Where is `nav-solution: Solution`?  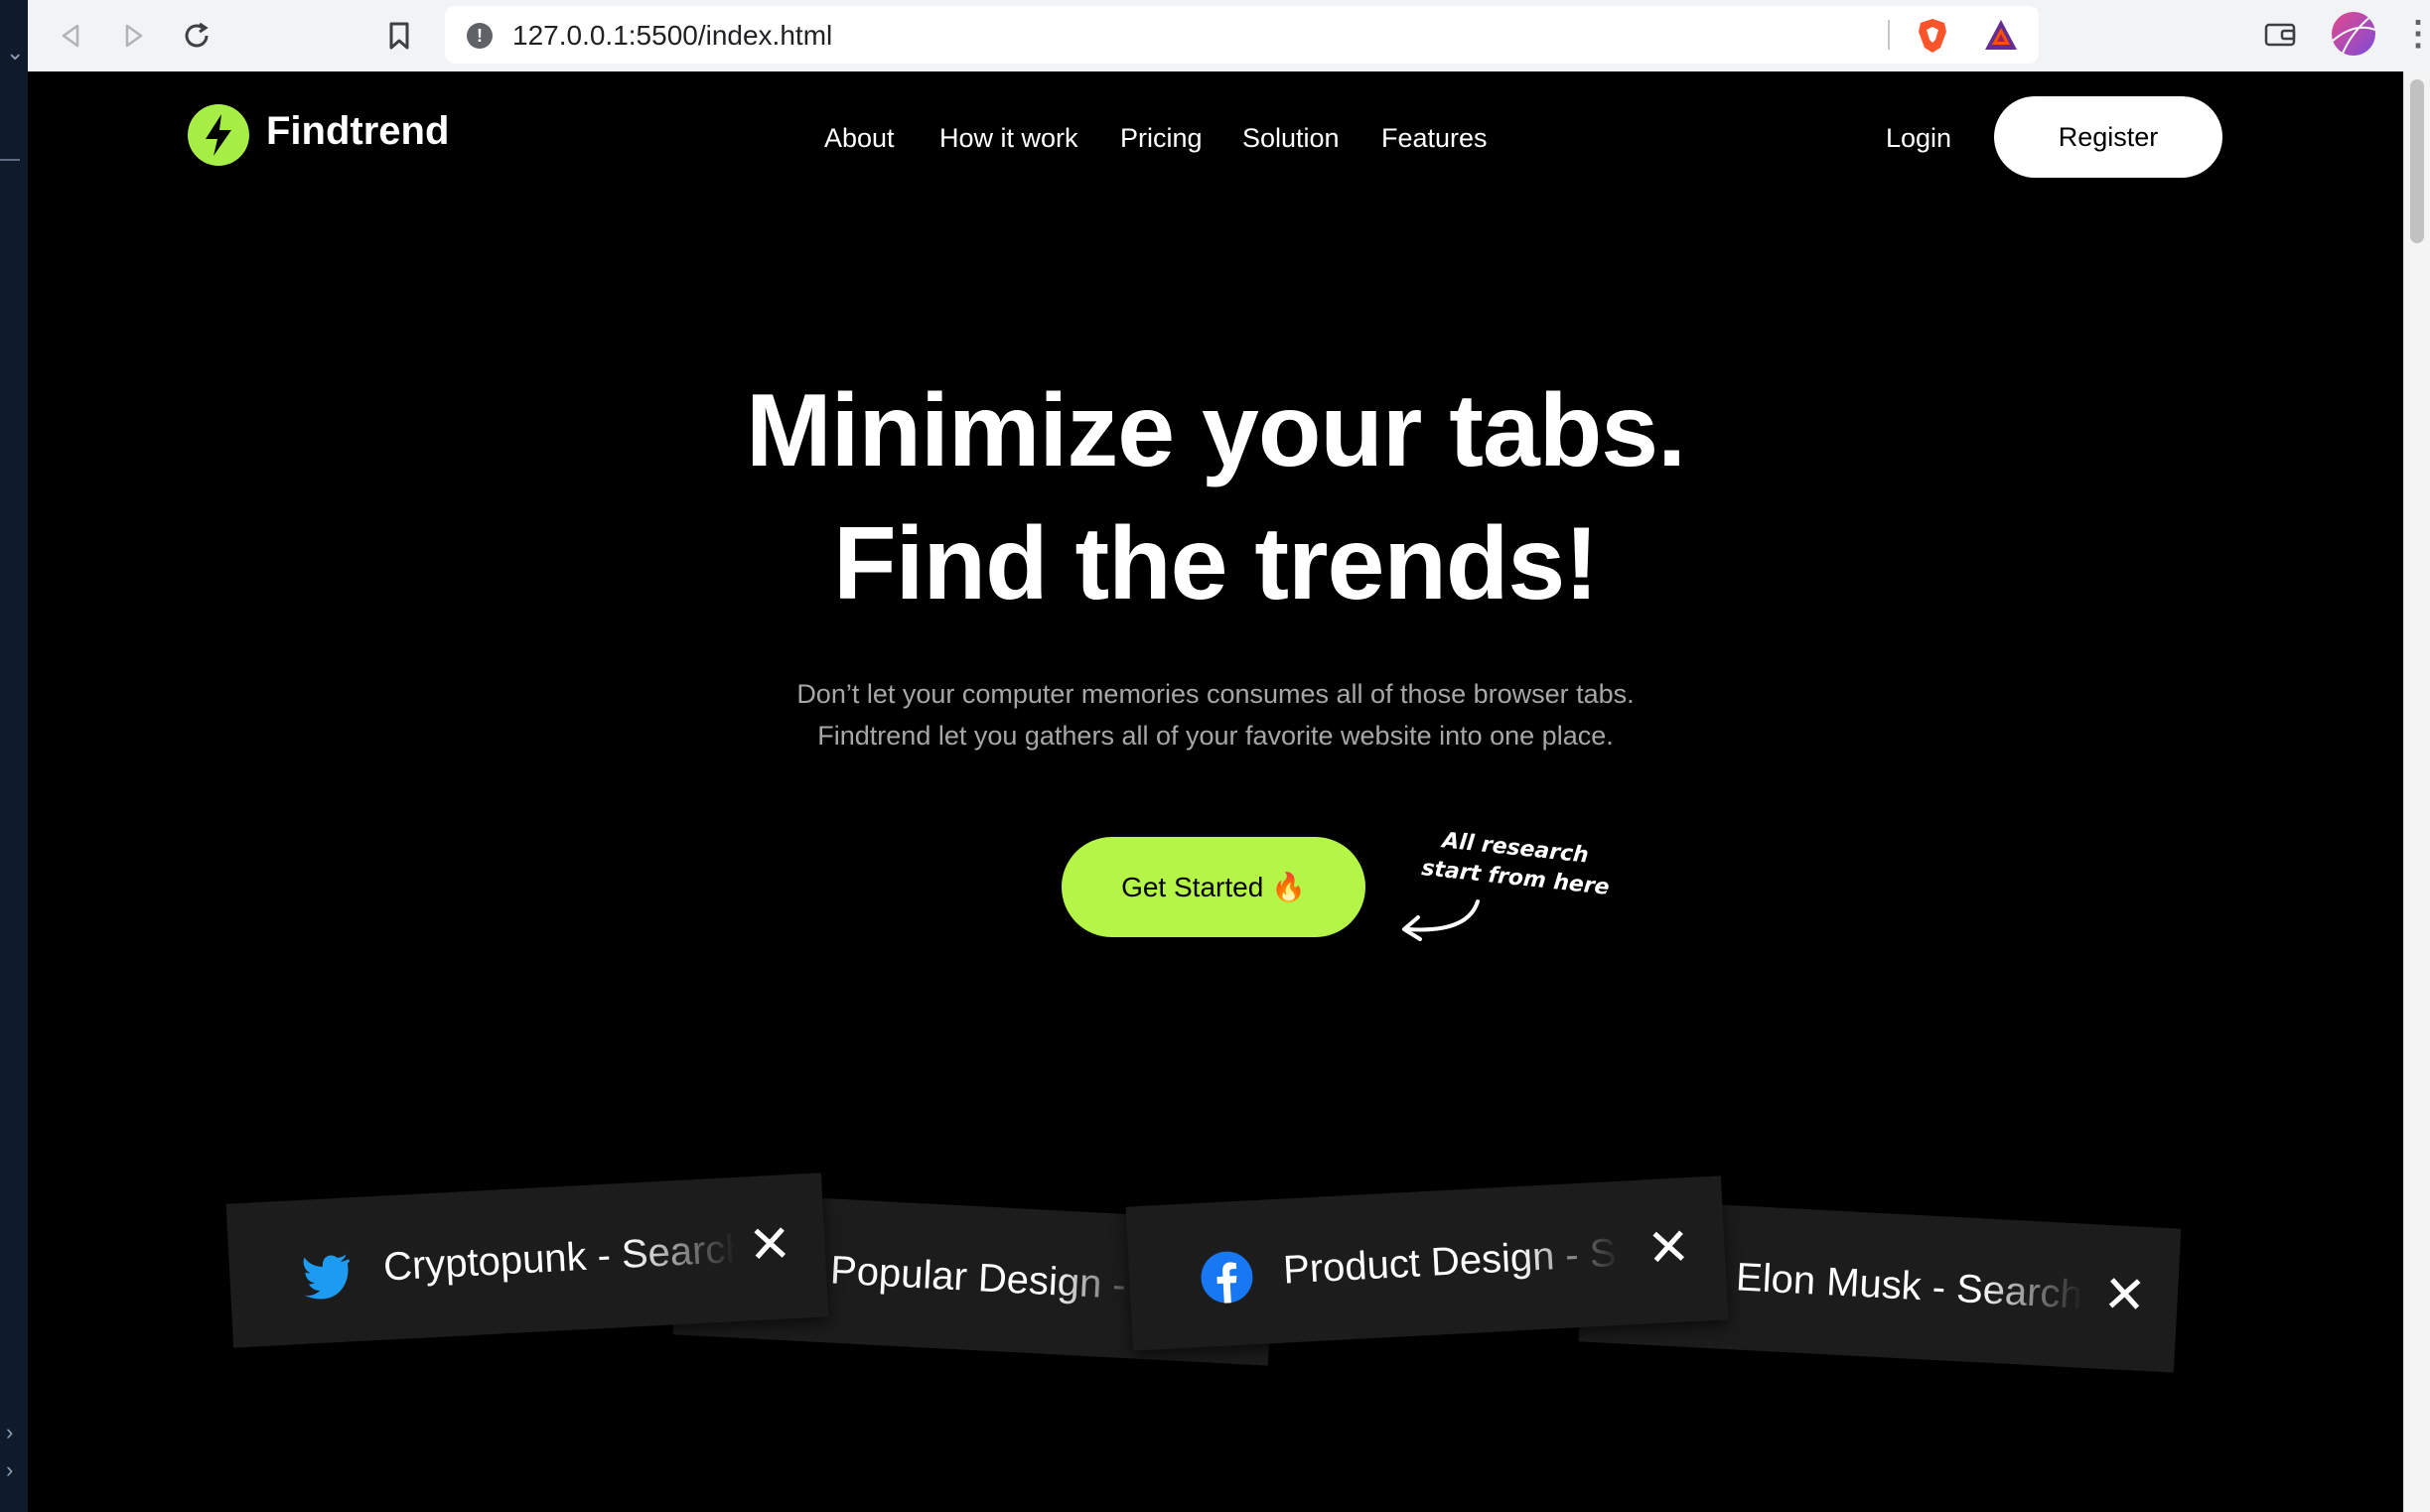
nav-solution: Solution is located at coordinates (1291, 138).